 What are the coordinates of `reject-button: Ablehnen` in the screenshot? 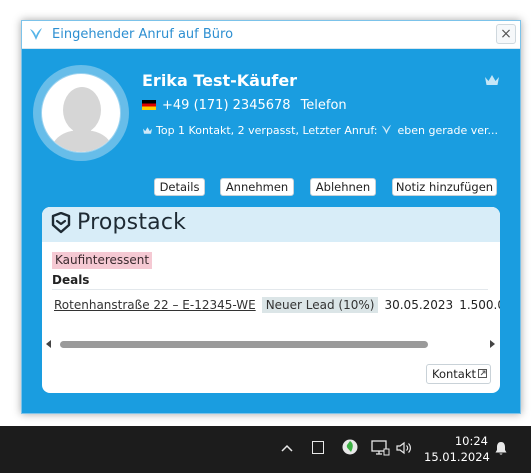 It's located at (343, 187).